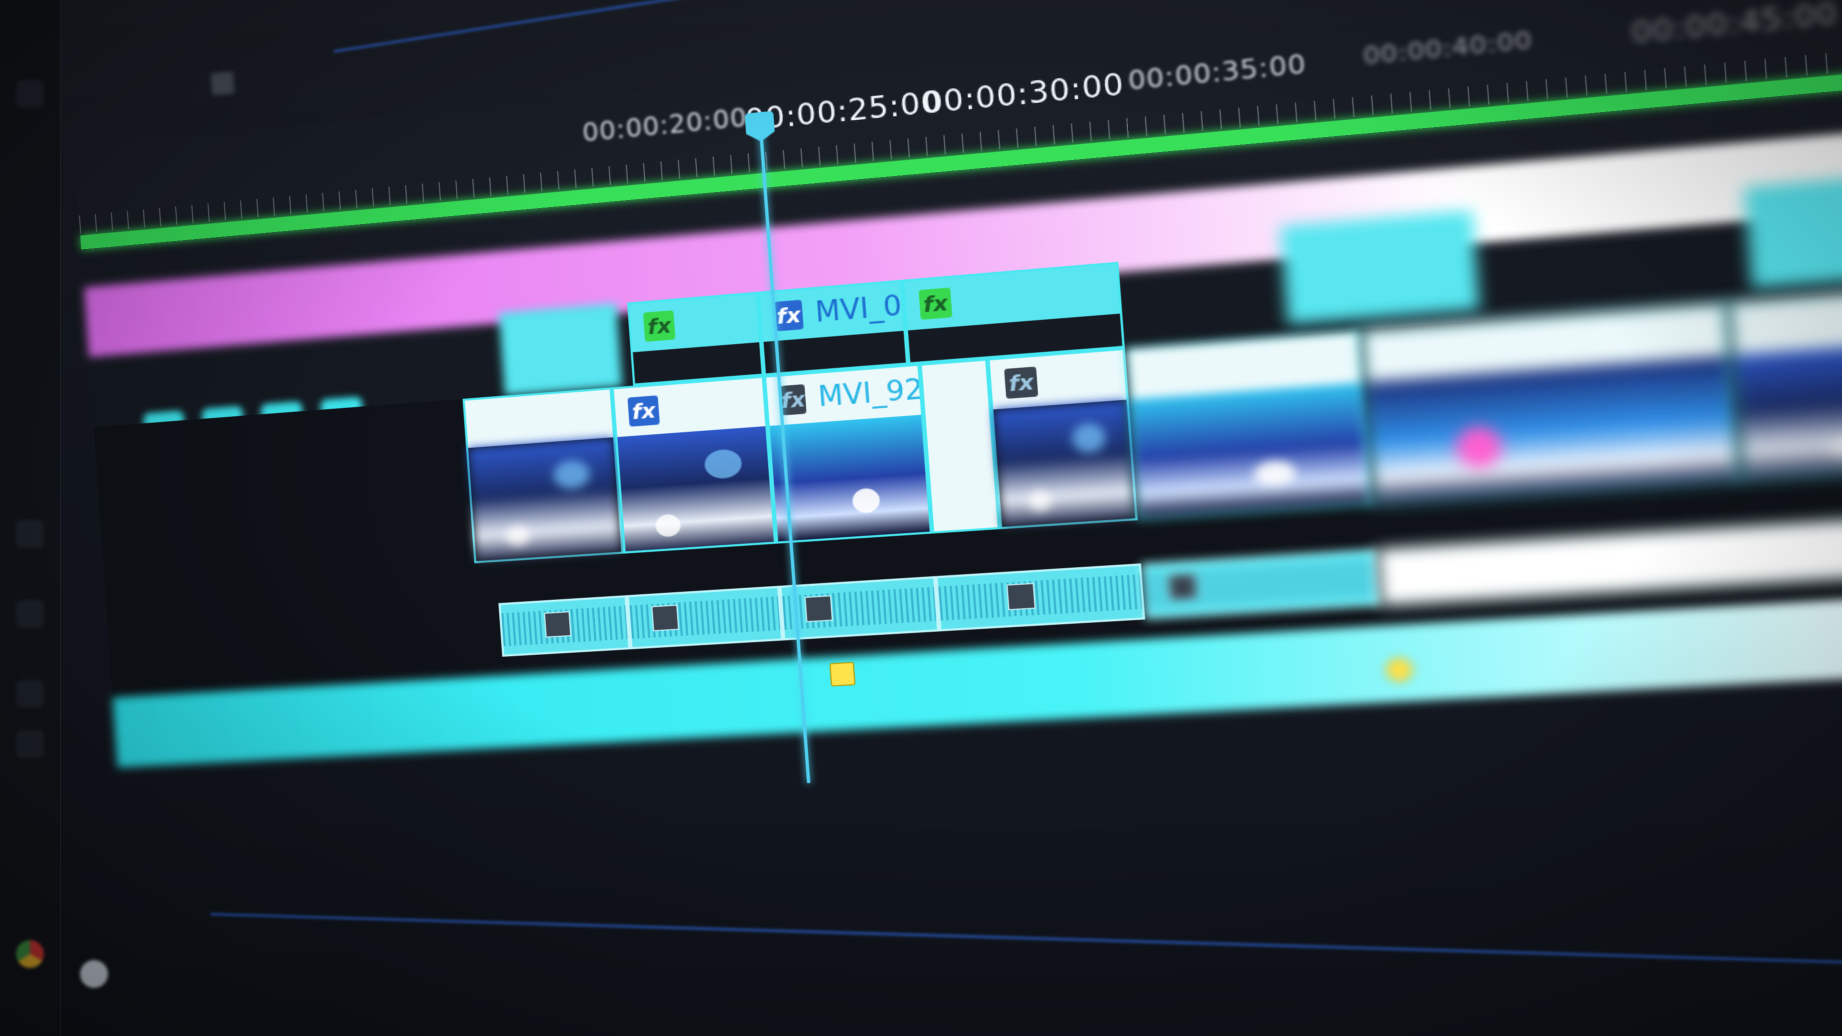 The image size is (1842, 1036). I want to click on ruler-tick-label: 00:00:40:00, so click(1448, 49).